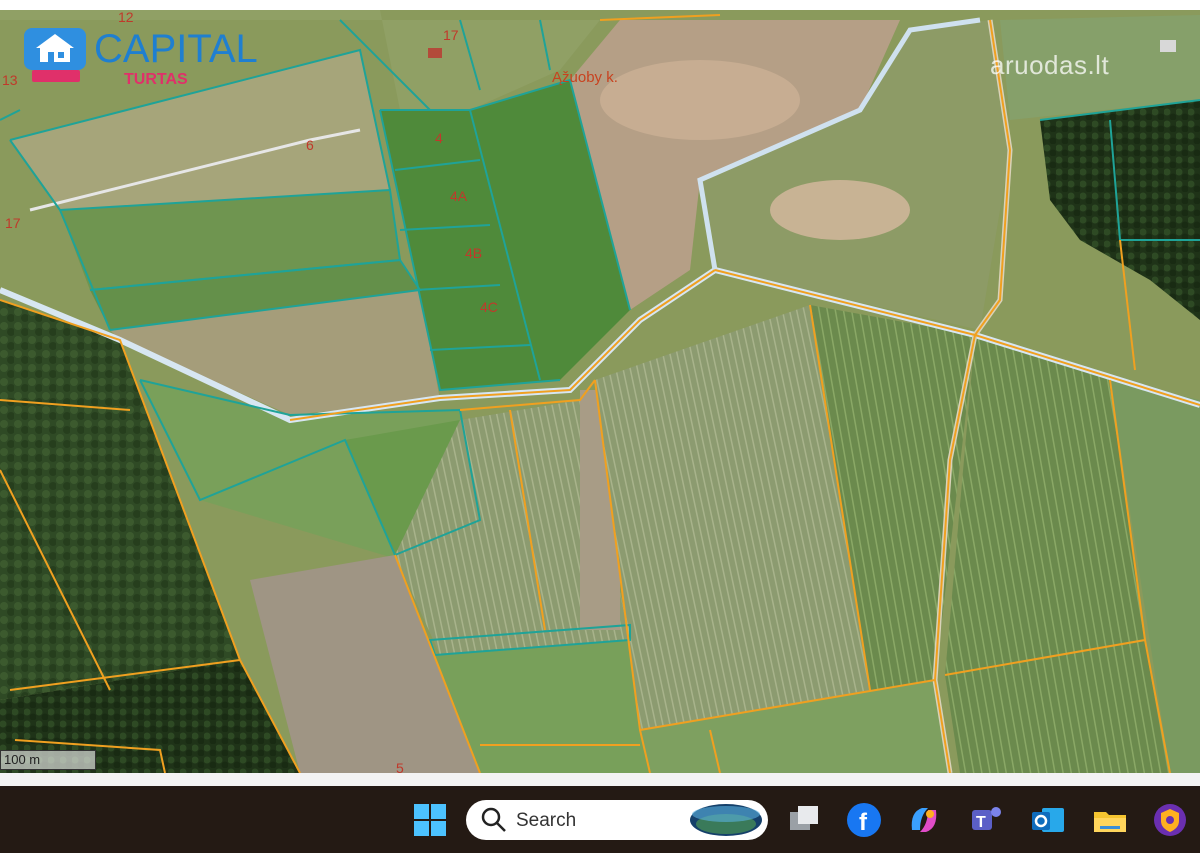 The width and height of the screenshot is (1200, 853). What do you see at coordinates (1050, 65) in the screenshot?
I see `aruodas-watermark: aruodas.lt` at bounding box center [1050, 65].